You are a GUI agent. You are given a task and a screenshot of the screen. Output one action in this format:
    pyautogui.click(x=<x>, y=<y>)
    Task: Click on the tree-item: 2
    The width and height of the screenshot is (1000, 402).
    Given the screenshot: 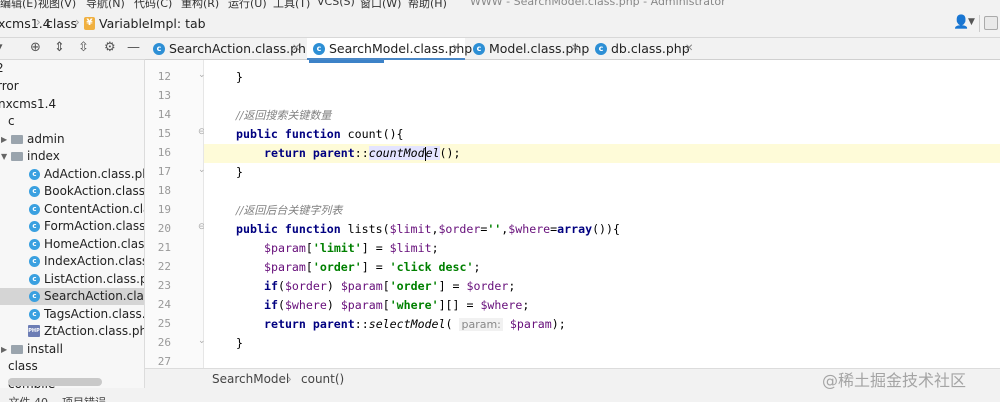 What is the action you would take?
    pyautogui.click(x=72, y=68)
    